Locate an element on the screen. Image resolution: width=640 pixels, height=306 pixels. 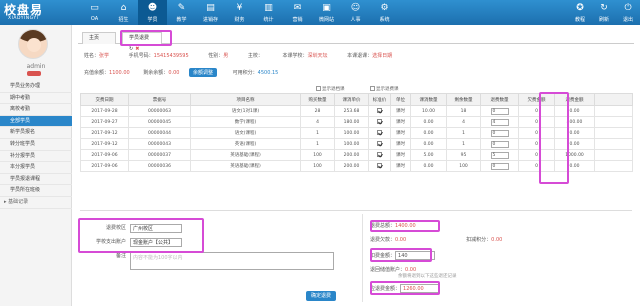
nav-marketing: ✉ 营销 is located at coordinates (297, 12).